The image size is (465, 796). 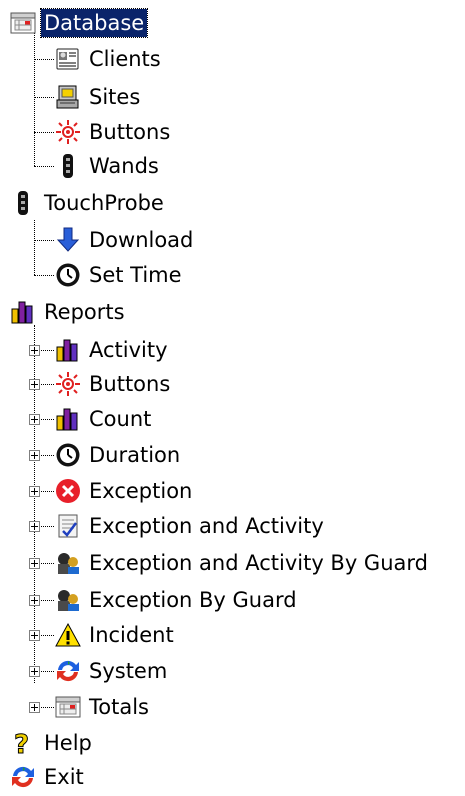 I want to click on tree-item-download: Download, so click(x=125, y=240).